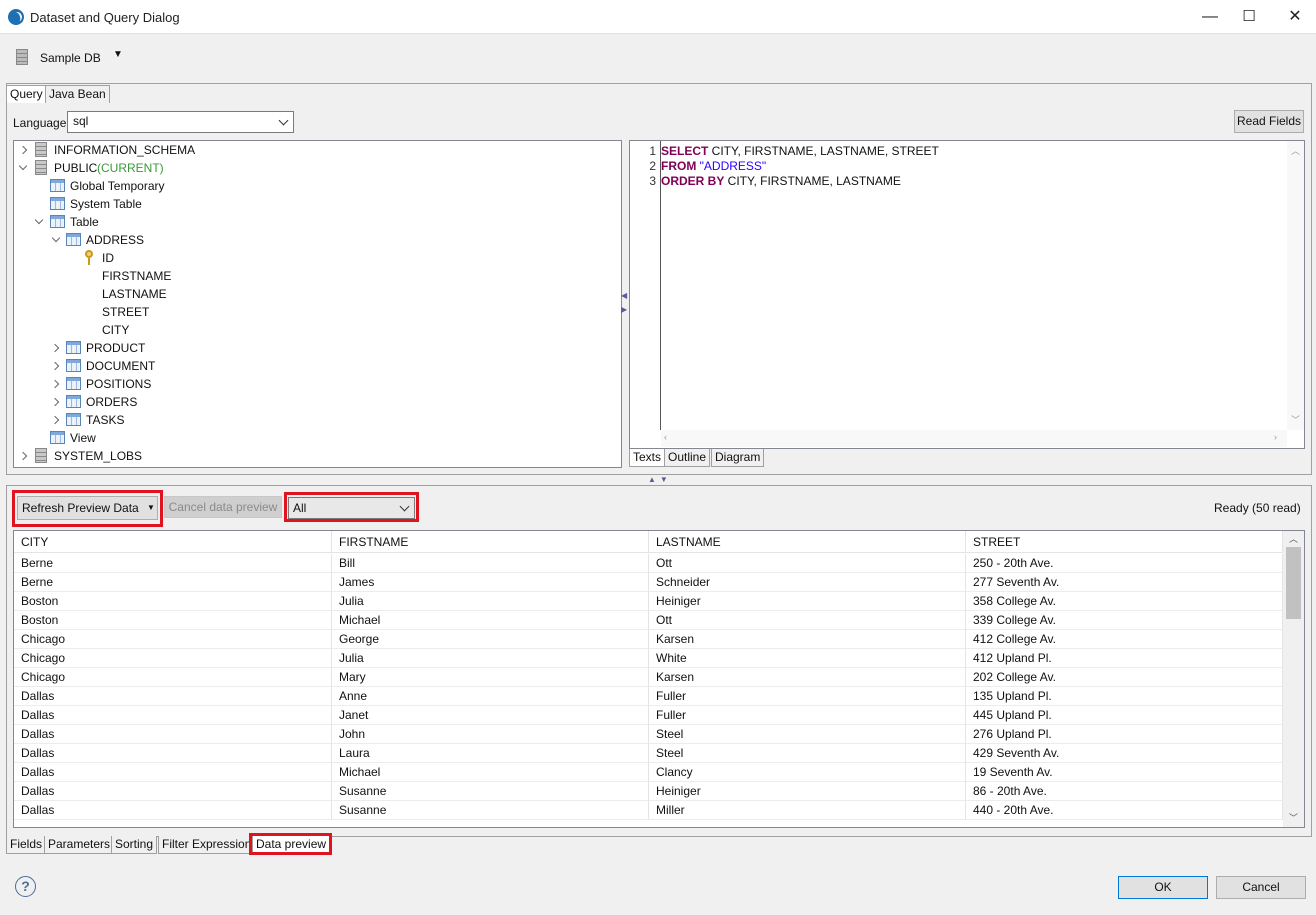 Image resolution: width=1316 pixels, height=915 pixels. What do you see at coordinates (1124, 639) in the screenshot?
I see `table-cell: 412 College Av.` at bounding box center [1124, 639].